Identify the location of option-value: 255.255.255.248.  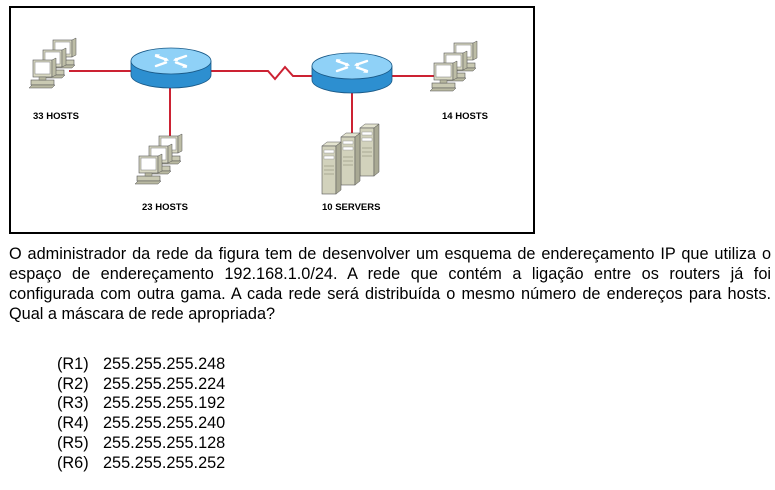
(164, 364).